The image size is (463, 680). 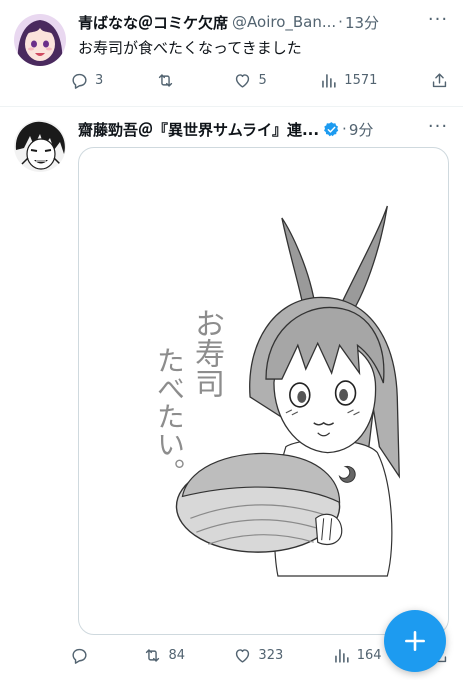 I want to click on like-button: 323, so click(x=258, y=655).